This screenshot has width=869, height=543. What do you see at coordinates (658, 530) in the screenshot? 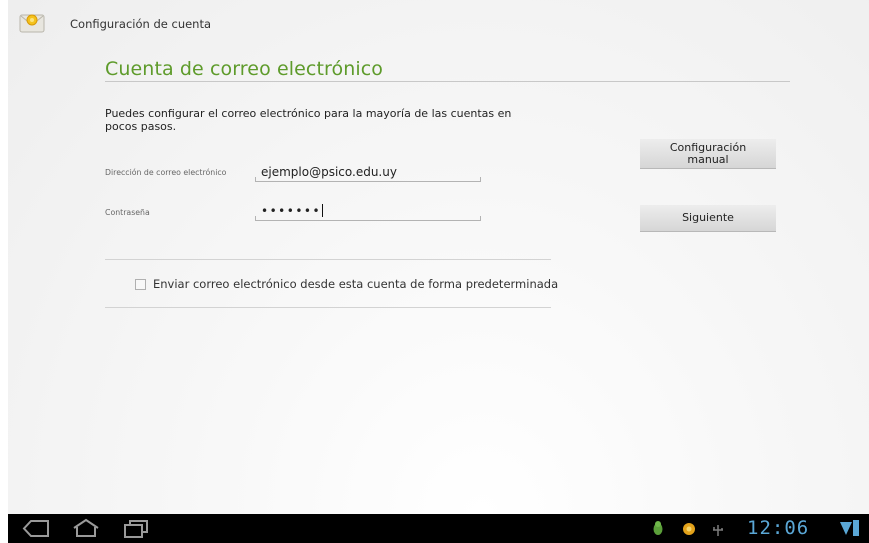
I see `android-debug-icon` at bounding box center [658, 530].